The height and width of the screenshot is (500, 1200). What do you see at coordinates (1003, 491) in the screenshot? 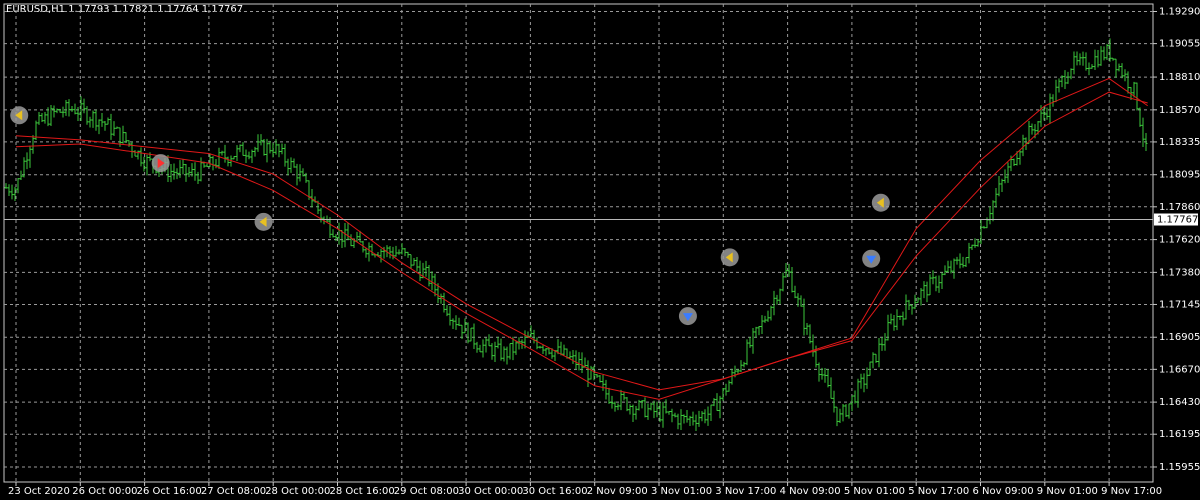
I see `x-tick-label: 6 Nov 09:00` at bounding box center [1003, 491].